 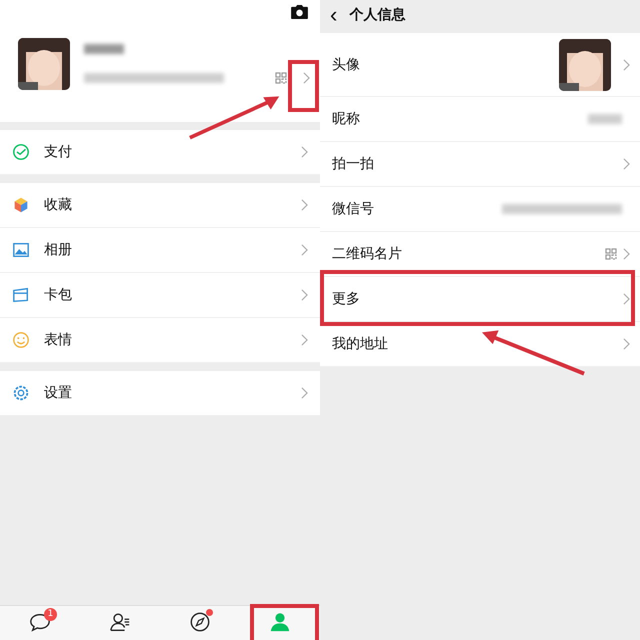 I want to click on settings-icon, so click(x=21, y=393).